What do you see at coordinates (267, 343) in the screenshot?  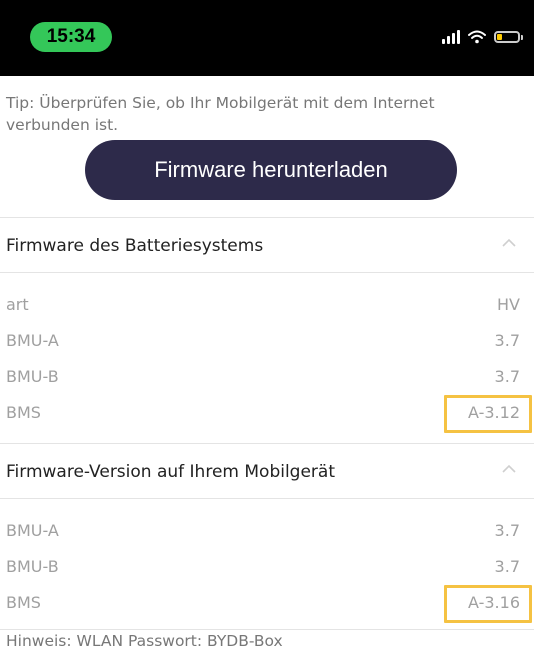 I see `battery-firmware-row-bmu-a: BMU-A 3.7` at bounding box center [267, 343].